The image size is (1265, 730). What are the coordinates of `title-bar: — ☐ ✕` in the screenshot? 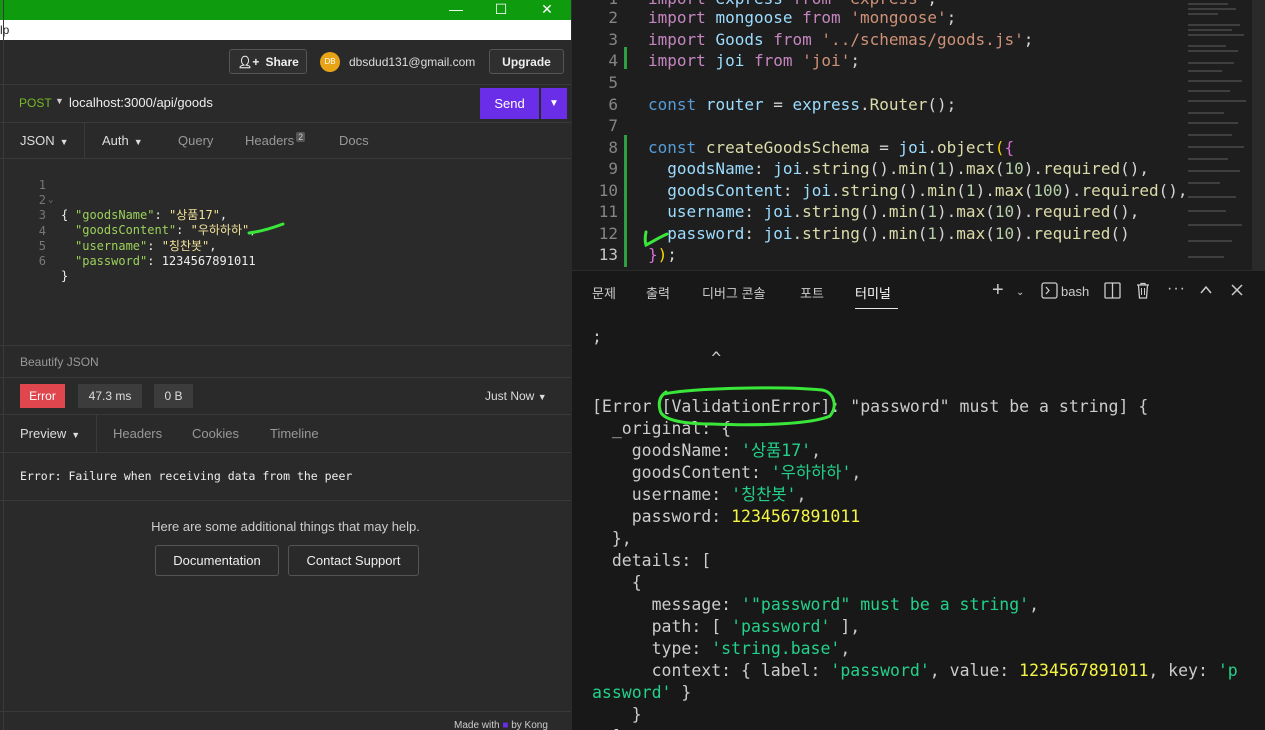 It's located at (285, 10).